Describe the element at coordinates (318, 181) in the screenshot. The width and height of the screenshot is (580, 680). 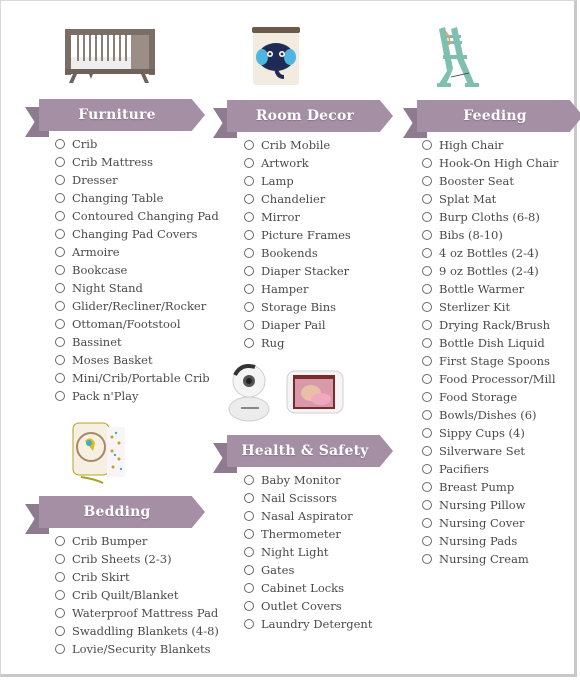
I see `checklist-item: Lamp` at that location.